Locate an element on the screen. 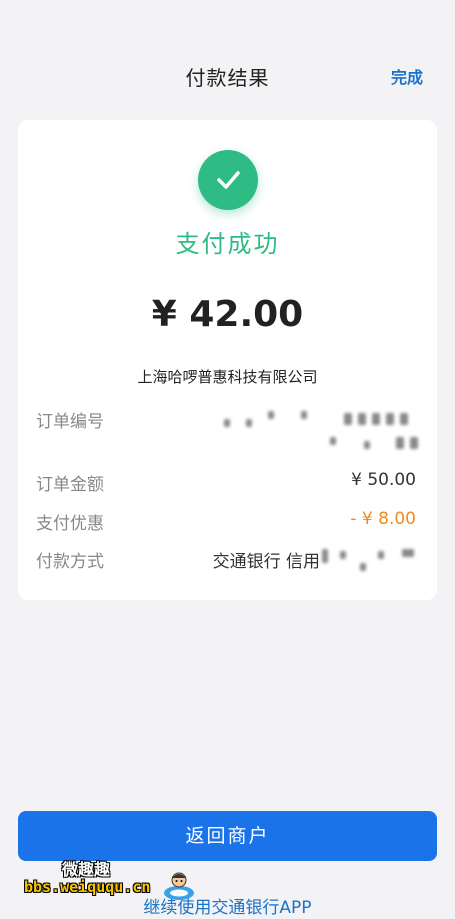  paid-amount: ¥ 42.00 is located at coordinates (227, 314).